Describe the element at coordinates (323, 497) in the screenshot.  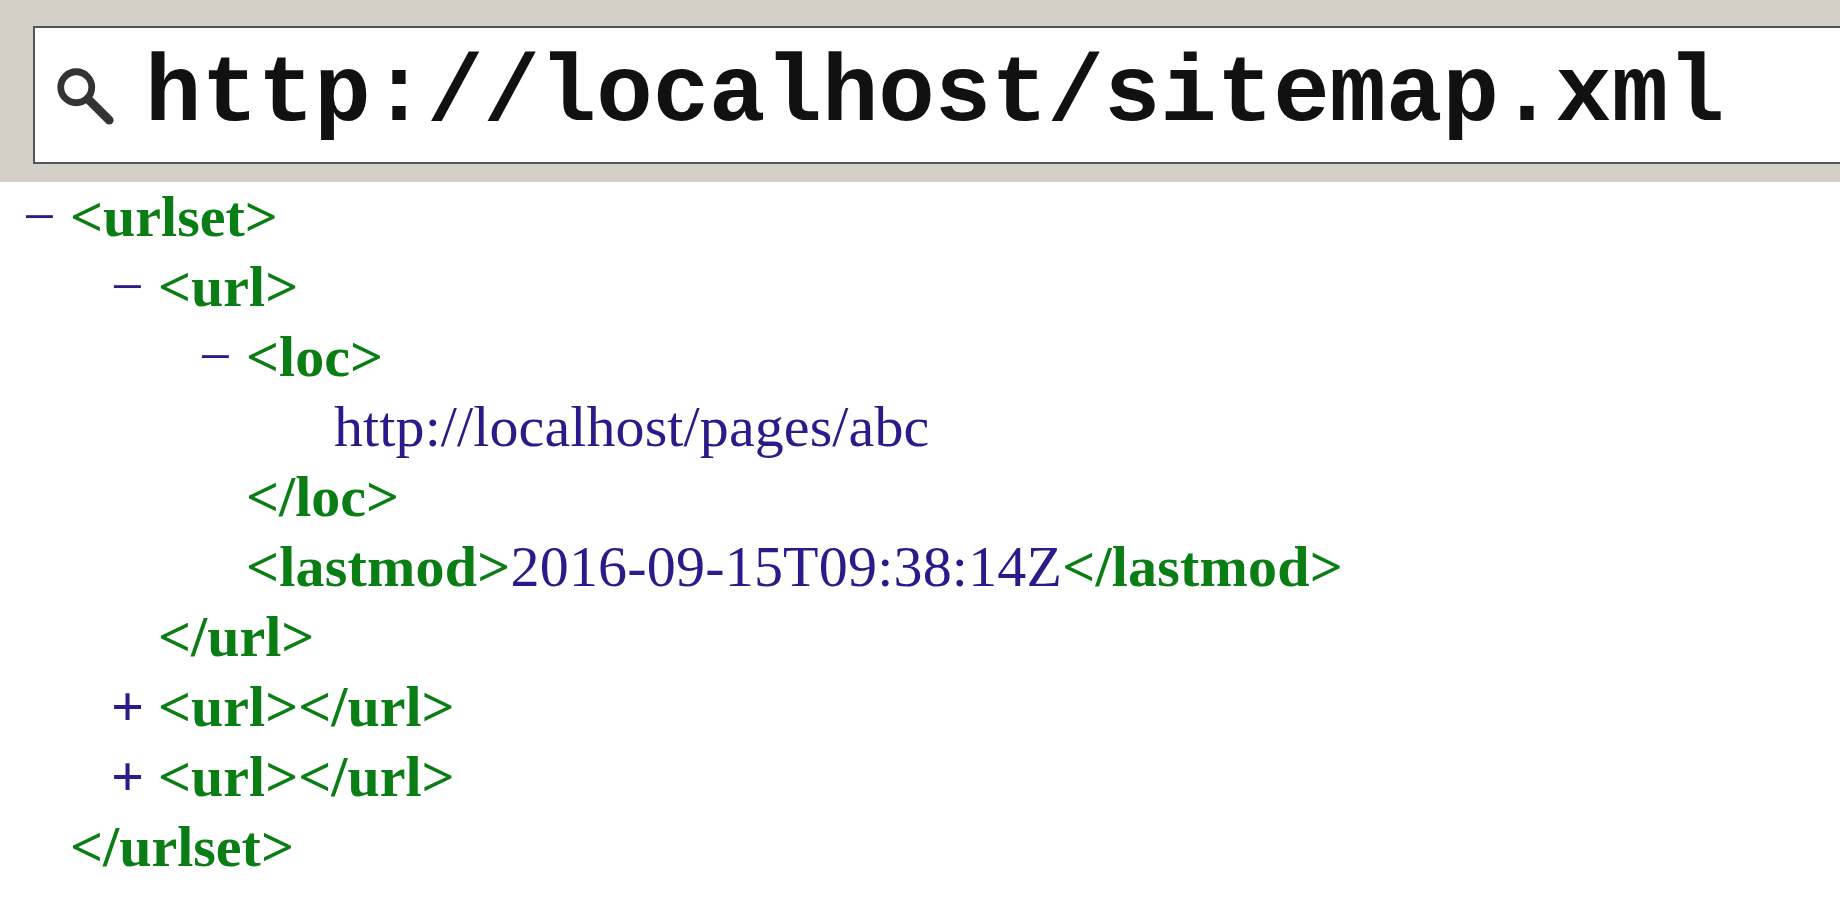
I see `tag-text: </loc>` at that location.